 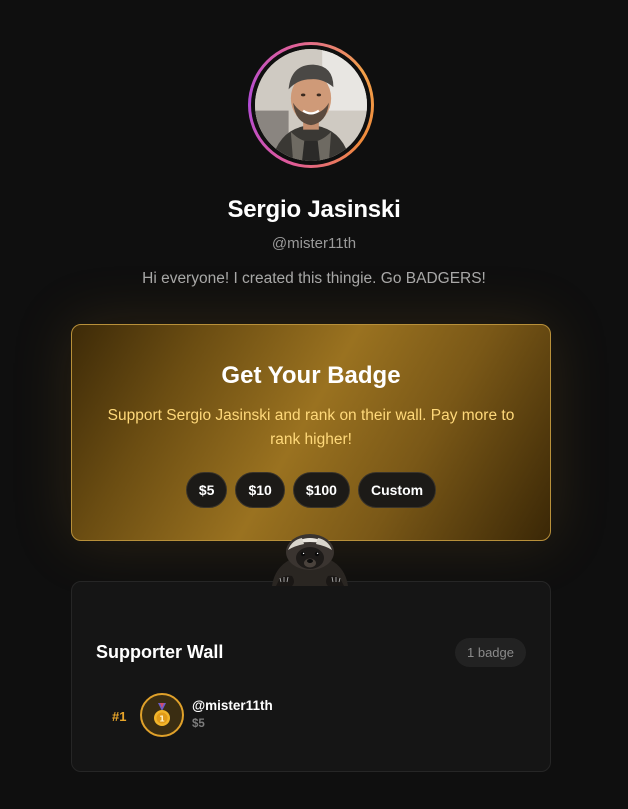 I want to click on supporter-rank: #1, so click(x=119, y=716).